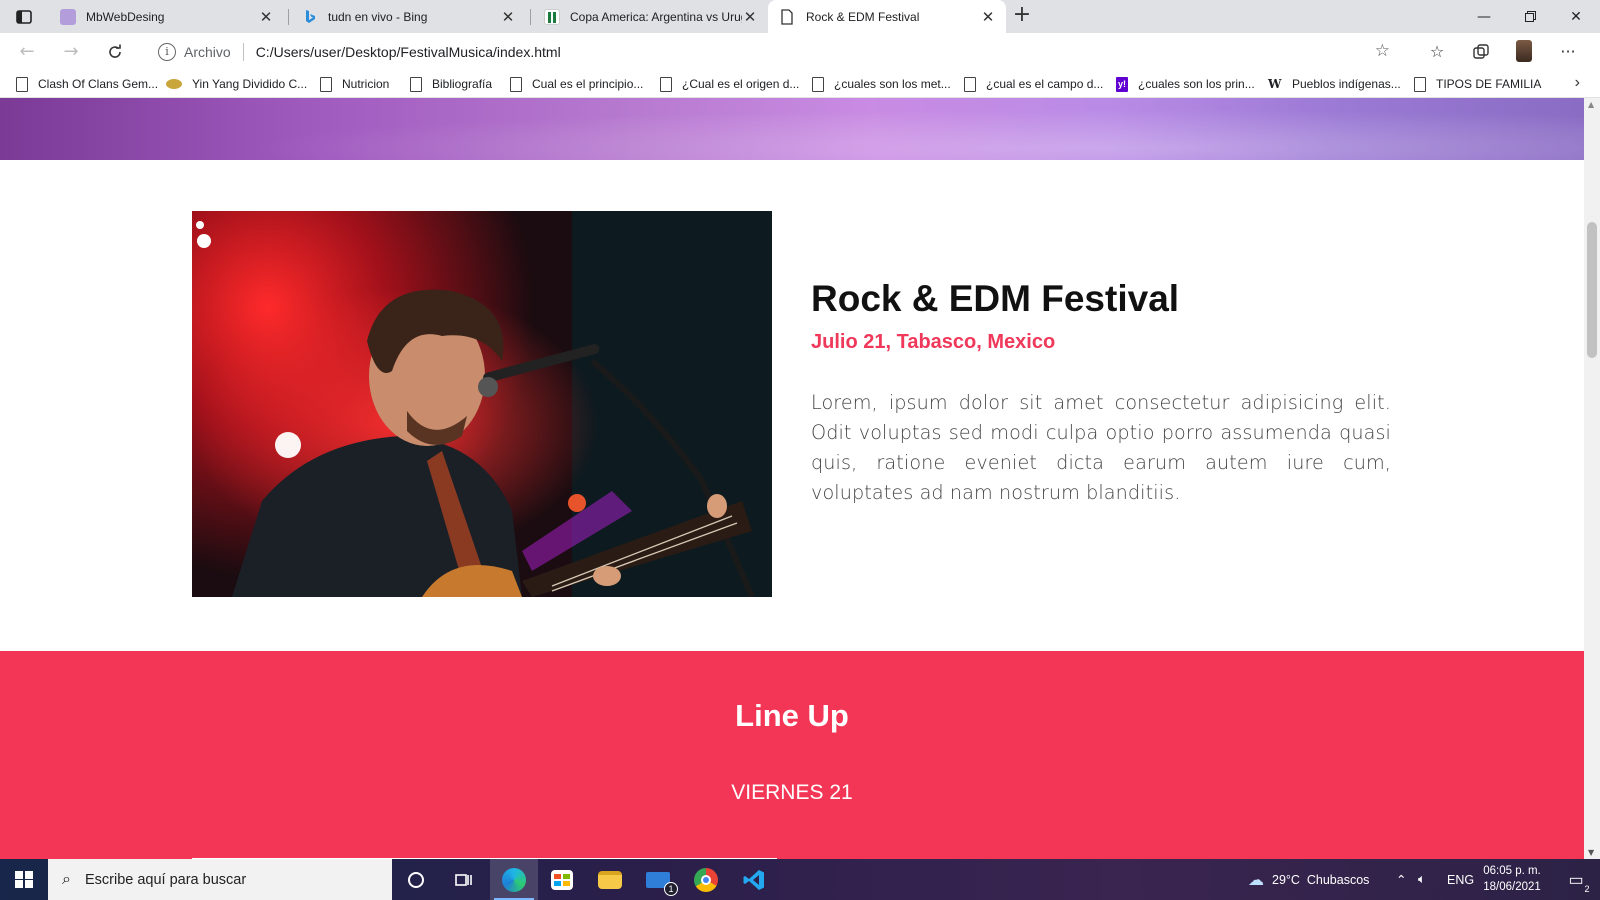 The width and height of the screenshot is (1600, 900). What do you see at coordinates (1587, 888) in the screenshot?
I see `notification-count: 2` at bounding box center [1587, 888].